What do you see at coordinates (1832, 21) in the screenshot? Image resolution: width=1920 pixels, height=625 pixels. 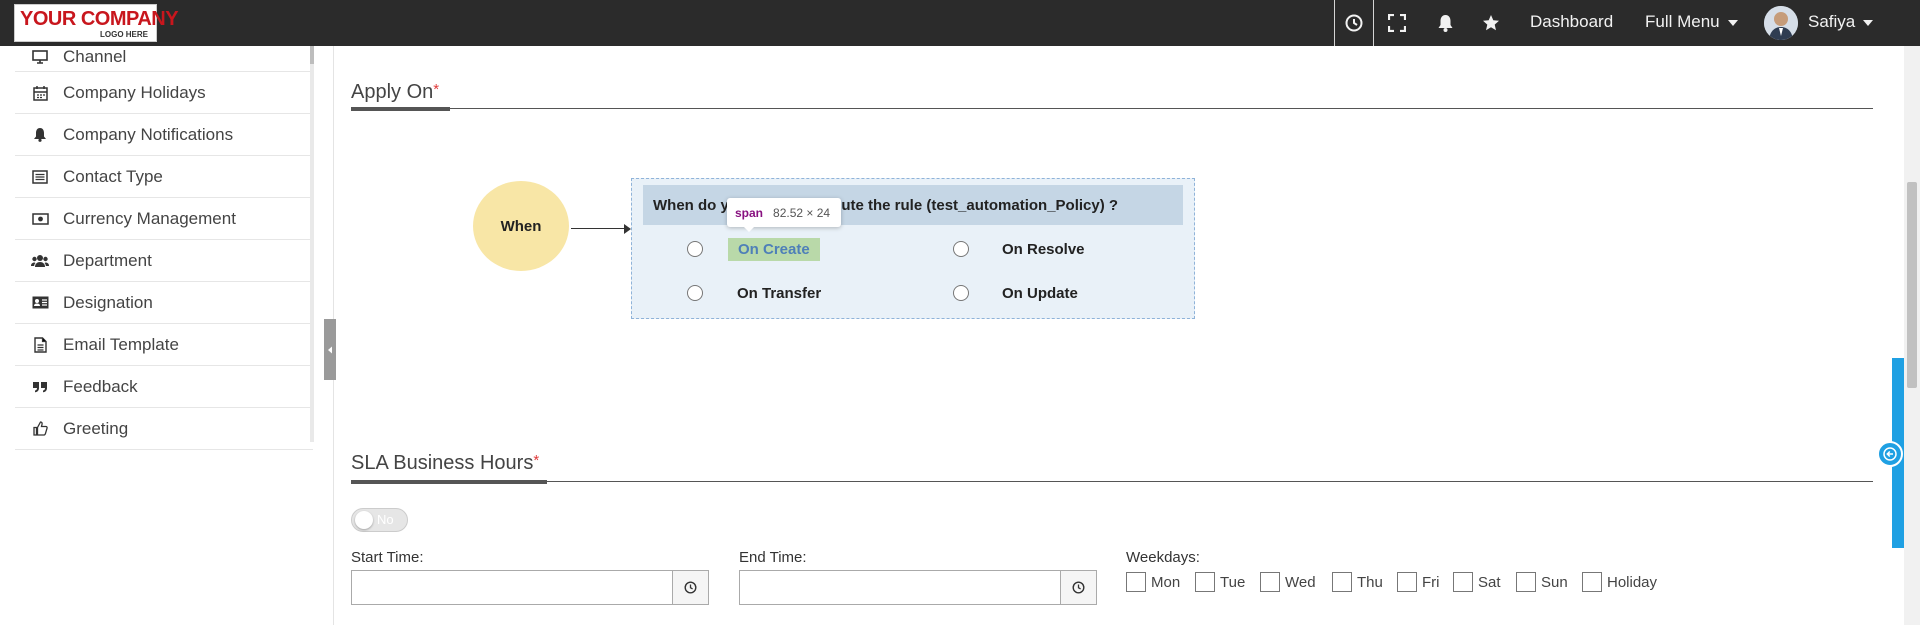 I see `user-name: Safiya` at bounding box center [1832, 21].